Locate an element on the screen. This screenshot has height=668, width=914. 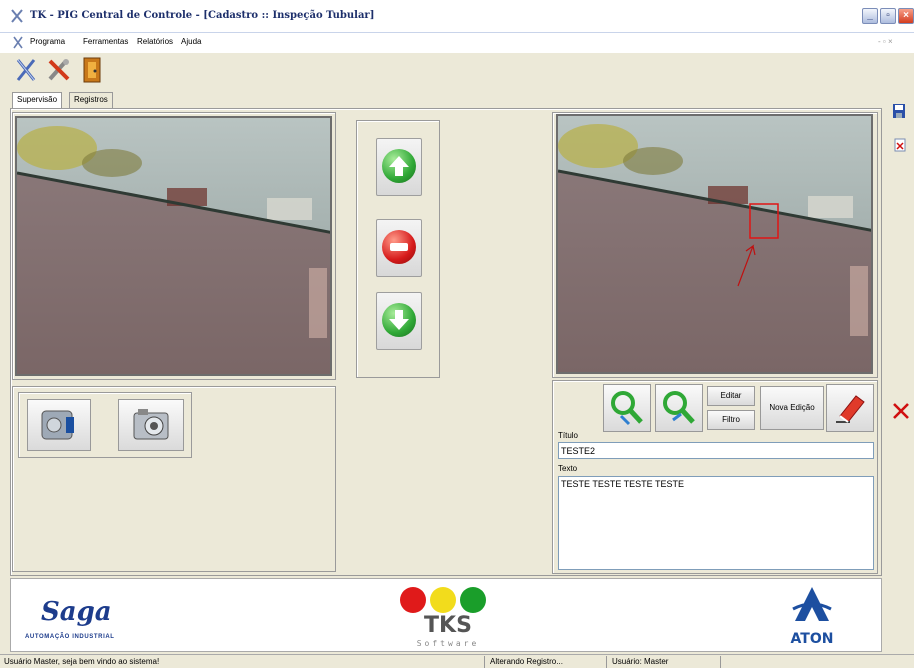
live-camera-feed is located at coordinates (173, 246).